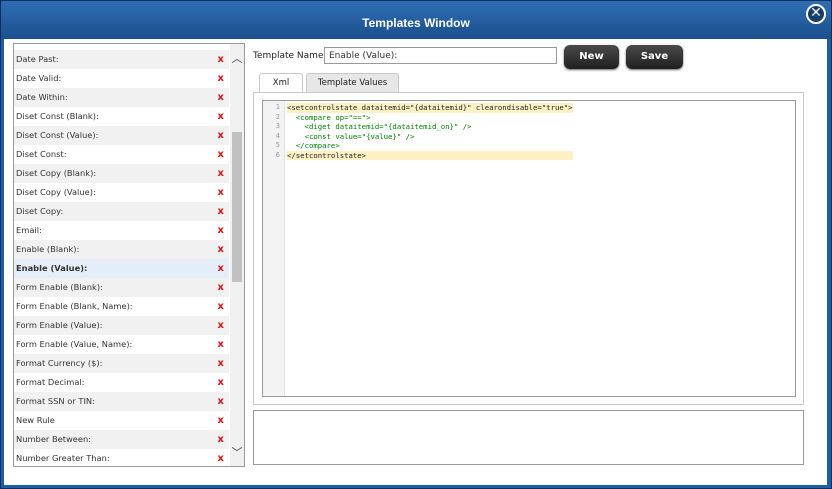 The image size is (832, 489). I want to click on list-item: Format Currency ($): x, so click(121, 363).